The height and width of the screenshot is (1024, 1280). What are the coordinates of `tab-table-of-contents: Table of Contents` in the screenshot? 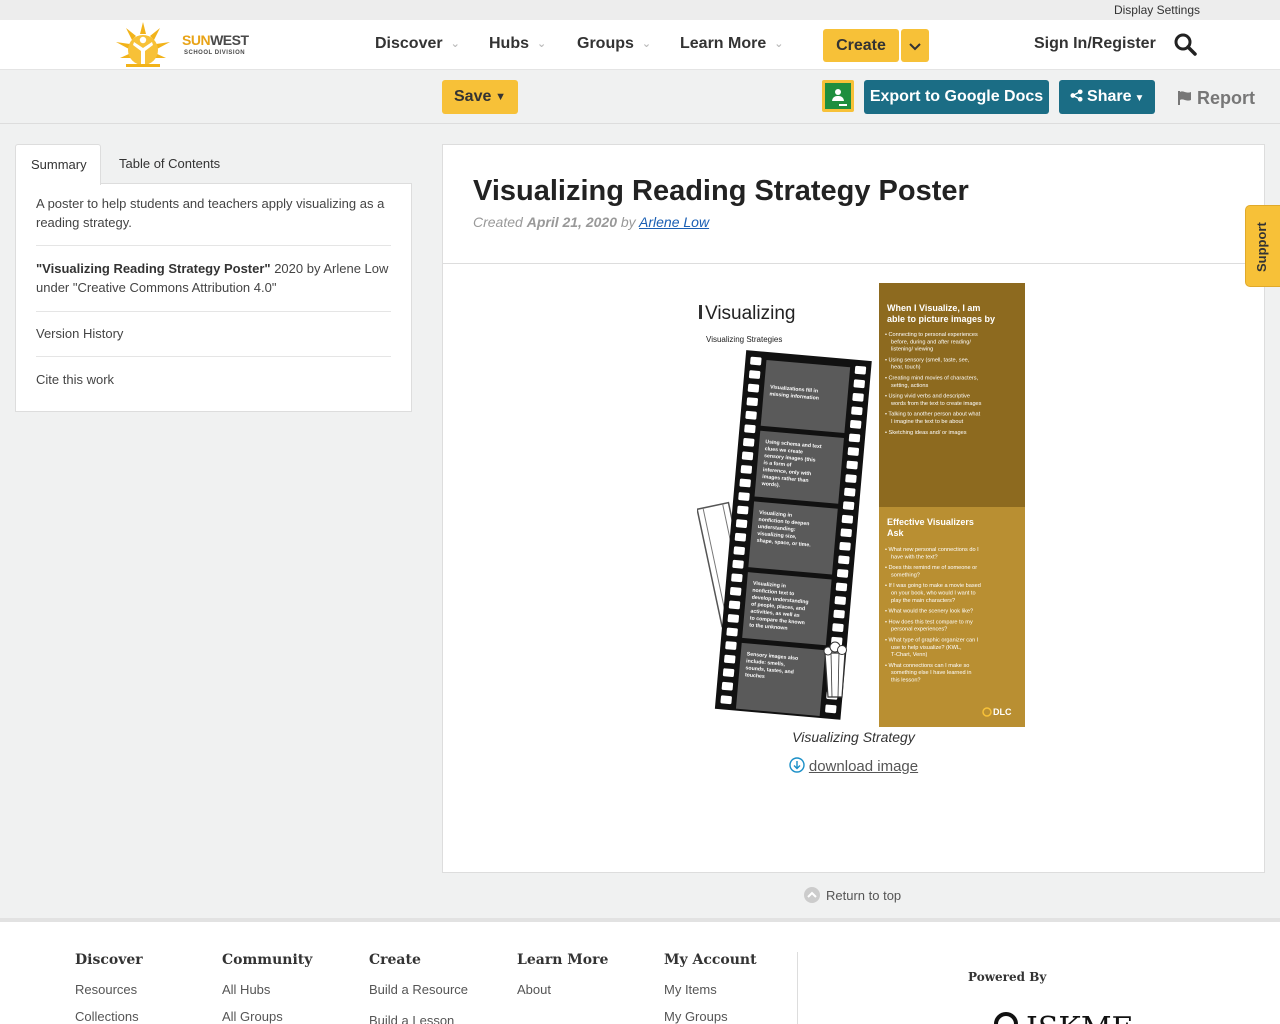 It's located at (169, 164).